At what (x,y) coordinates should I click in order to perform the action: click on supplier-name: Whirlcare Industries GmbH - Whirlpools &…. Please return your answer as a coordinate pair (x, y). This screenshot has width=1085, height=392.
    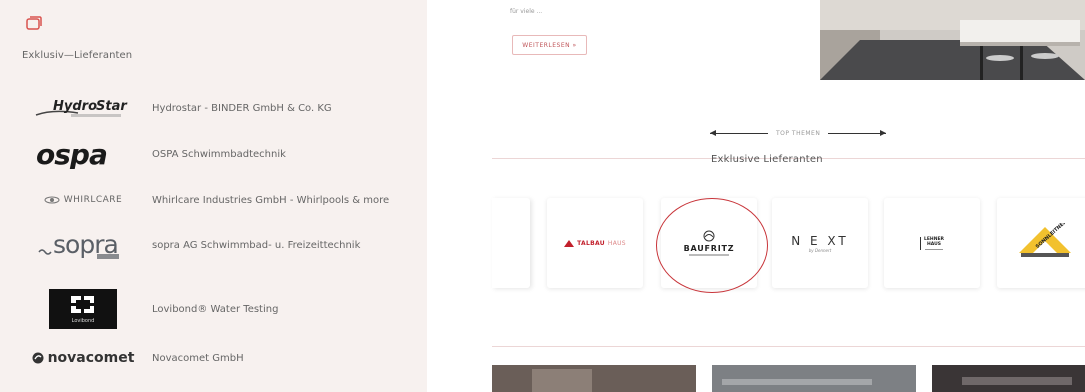
    Looking at the image, I should click on (270, 200).